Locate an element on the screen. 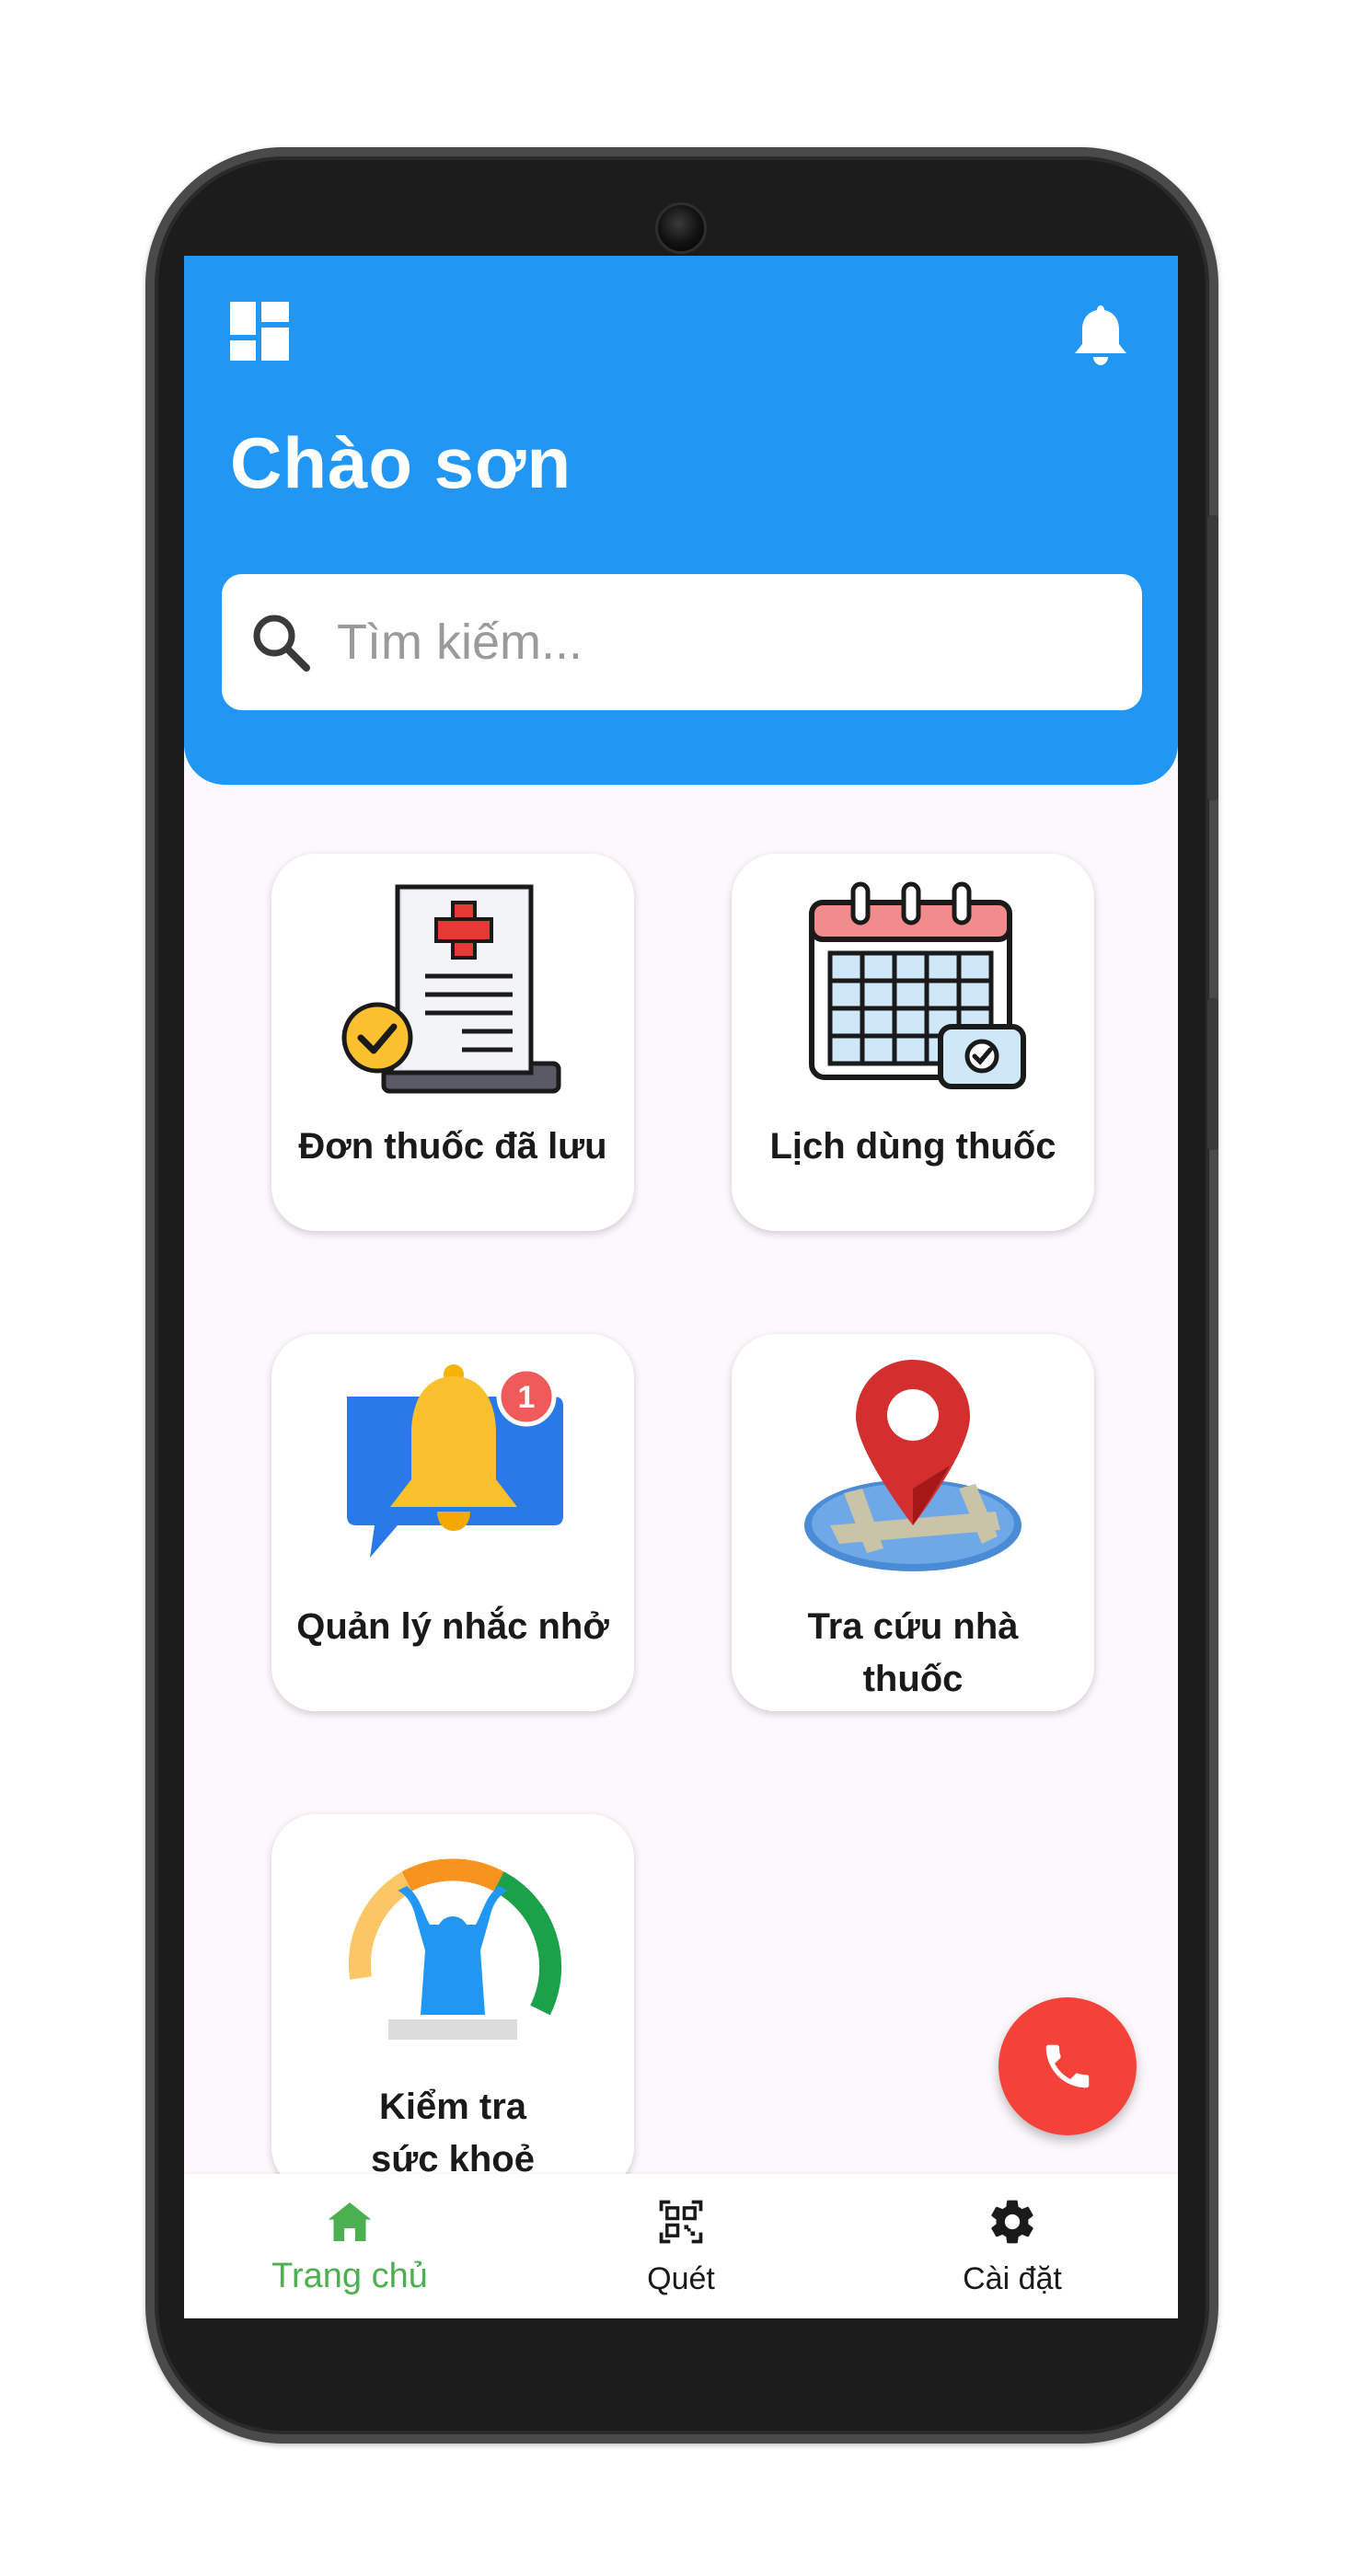  power-button is located at coordinates (1212, 1074).